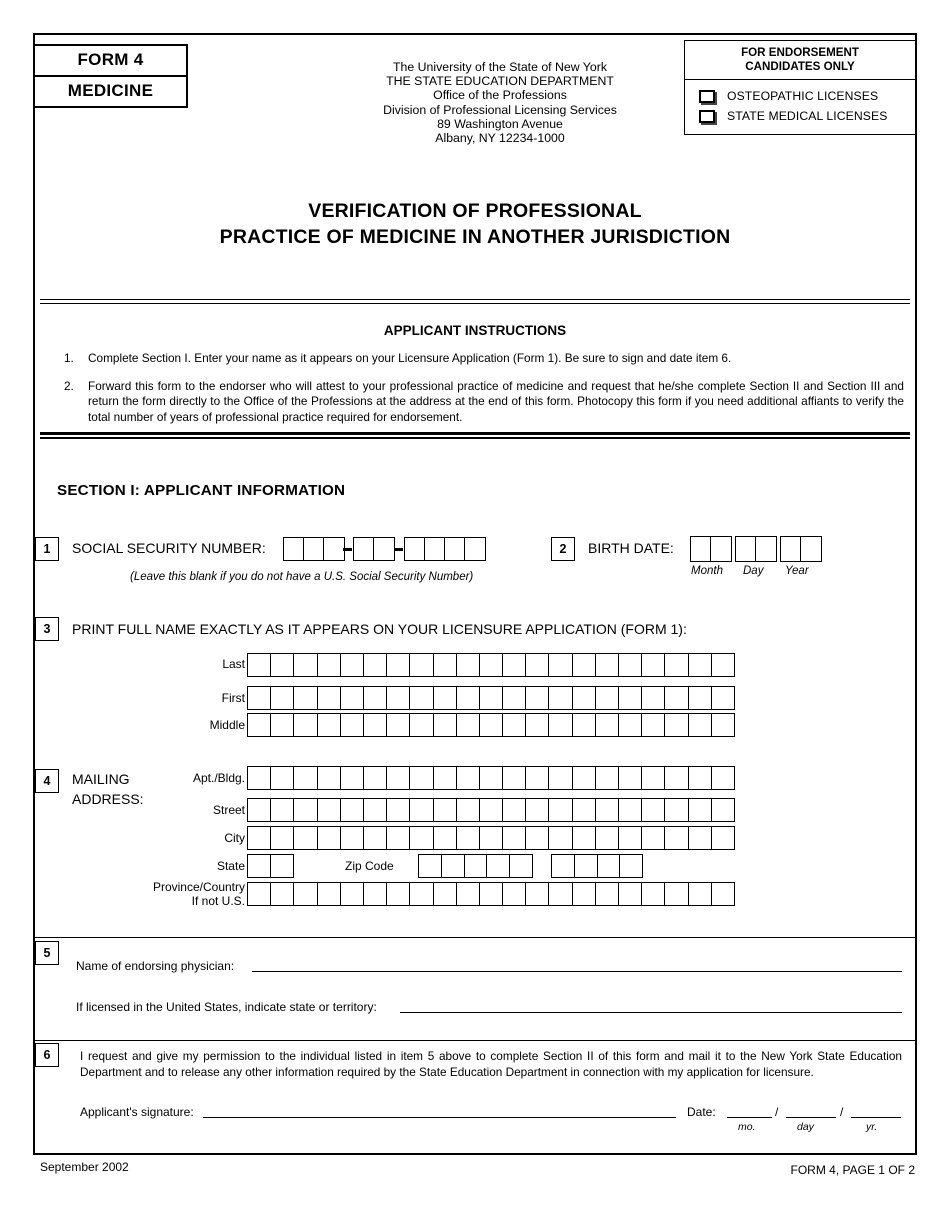 This screenshot has width=950, height=1230. What do you see at coordinates (475, 866) in the screenshot?
I see `zip-code-input` at bounding box center [475, 866].